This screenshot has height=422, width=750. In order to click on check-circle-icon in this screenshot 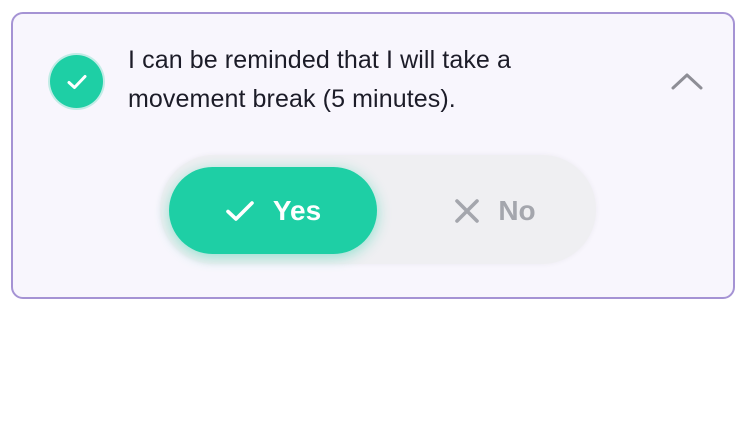, I will do `click(76, 81)`.